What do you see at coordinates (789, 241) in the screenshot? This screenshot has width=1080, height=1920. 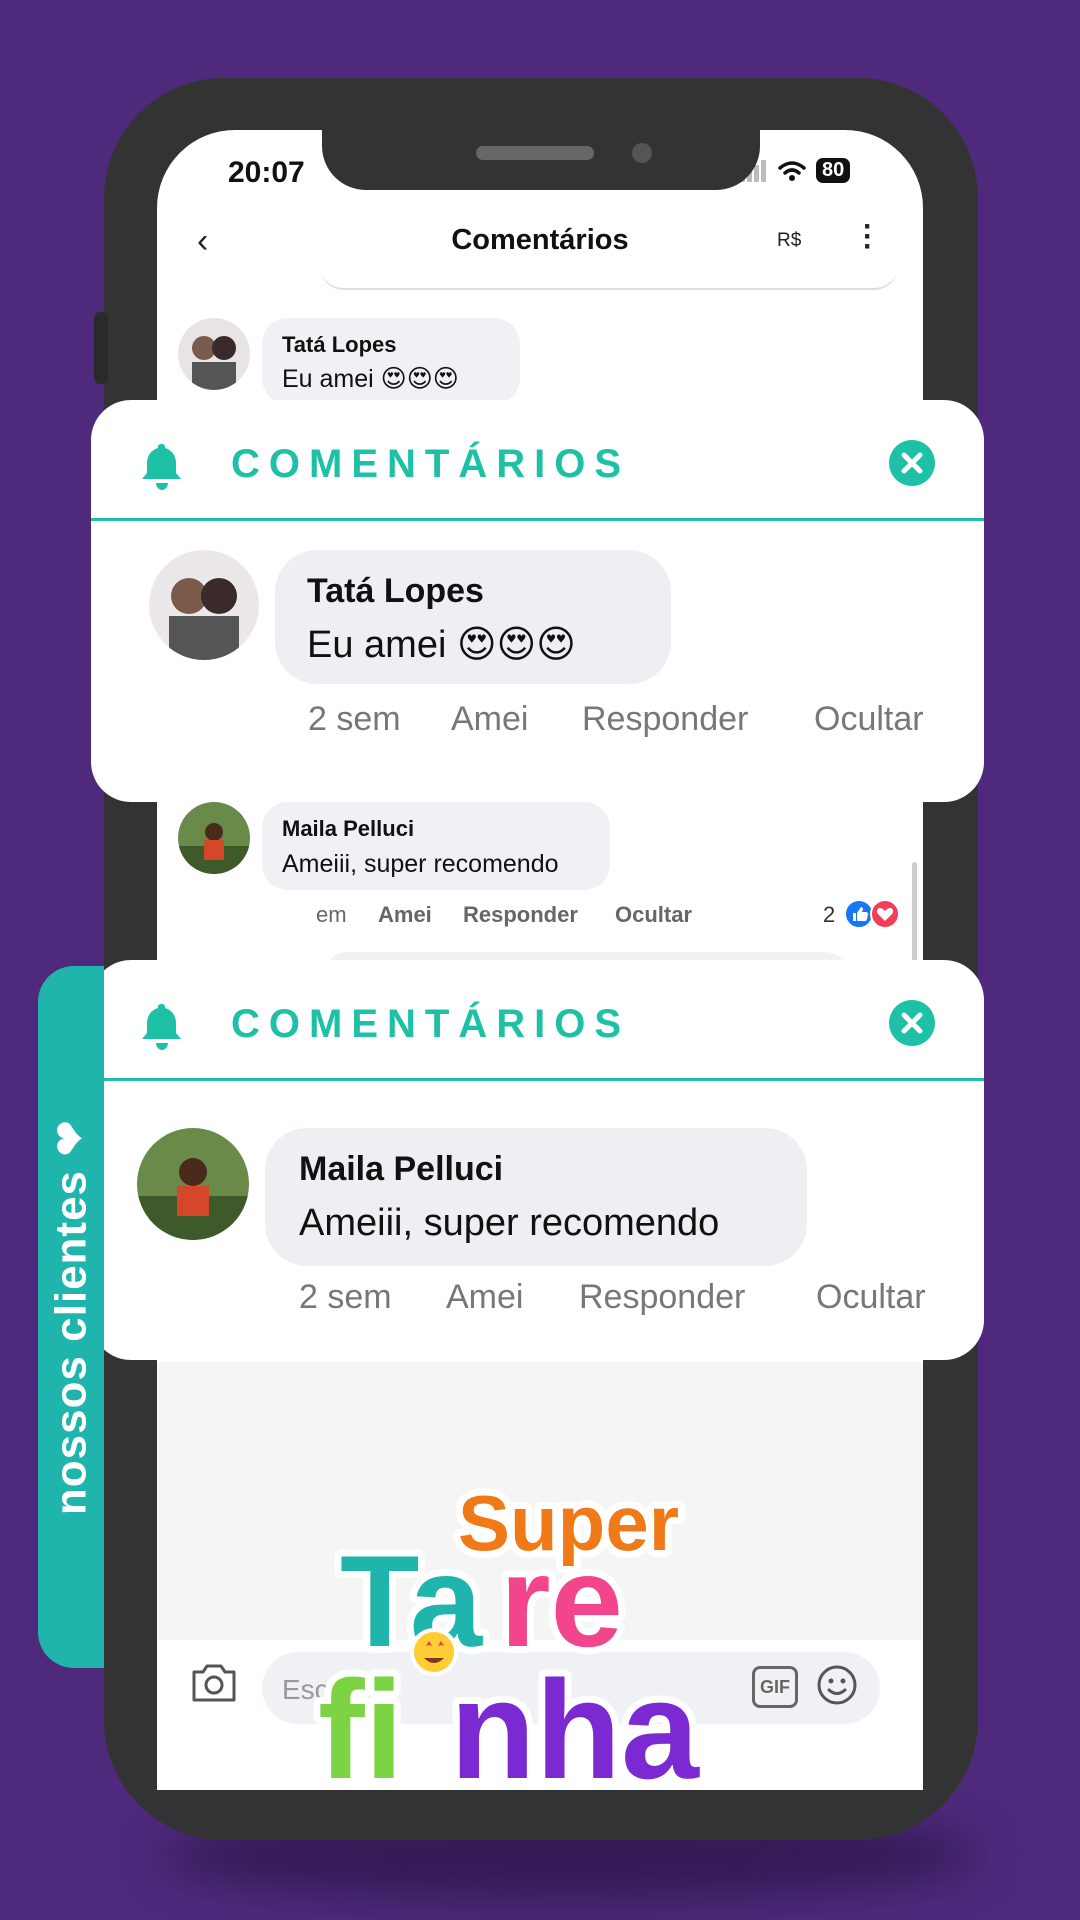 I see `currency-button: R$` at bounding box center [789, 241].